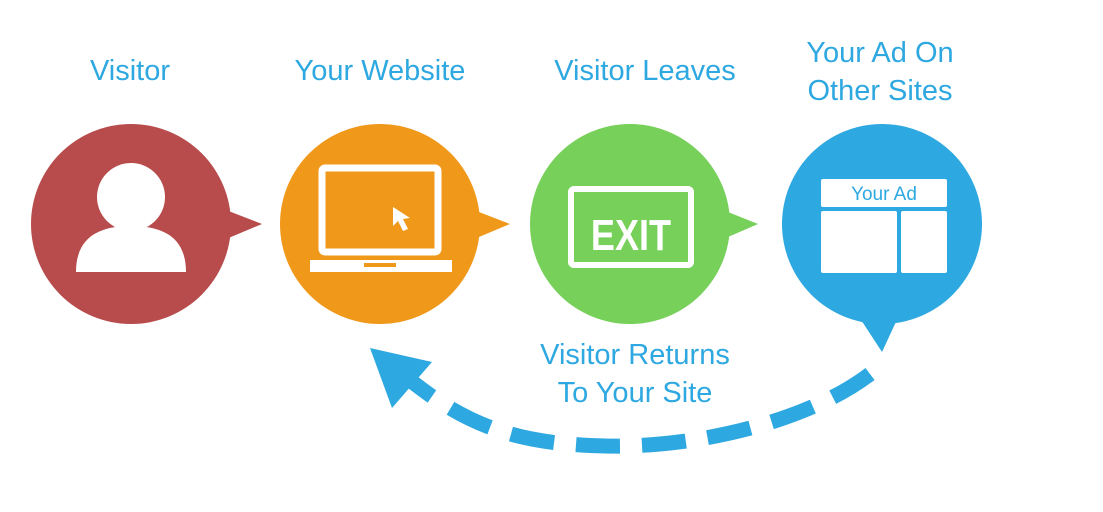 The height and width of the screenshot is (512, 1103). What do you see at coordinates (380, 224) in the screenshot?
I see `website-bubble-circle` at bounding box center [380, 224].